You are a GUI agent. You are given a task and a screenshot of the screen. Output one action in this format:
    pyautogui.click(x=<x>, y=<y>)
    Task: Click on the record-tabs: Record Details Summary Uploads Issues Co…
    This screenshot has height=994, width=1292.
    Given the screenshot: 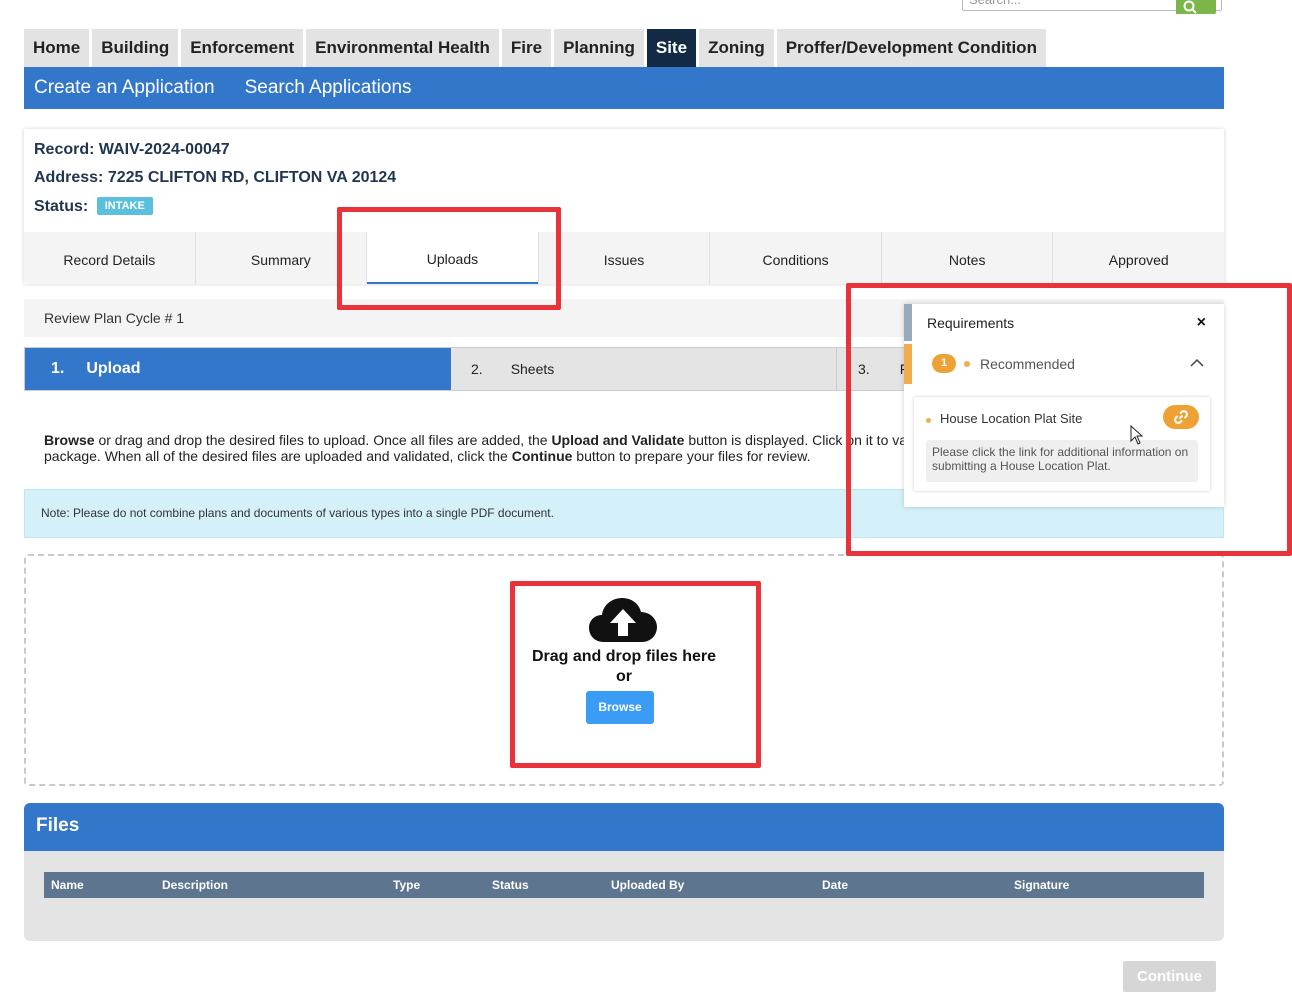 What is the action you would take?
    pyautogui.click(x=624, y=258)
    